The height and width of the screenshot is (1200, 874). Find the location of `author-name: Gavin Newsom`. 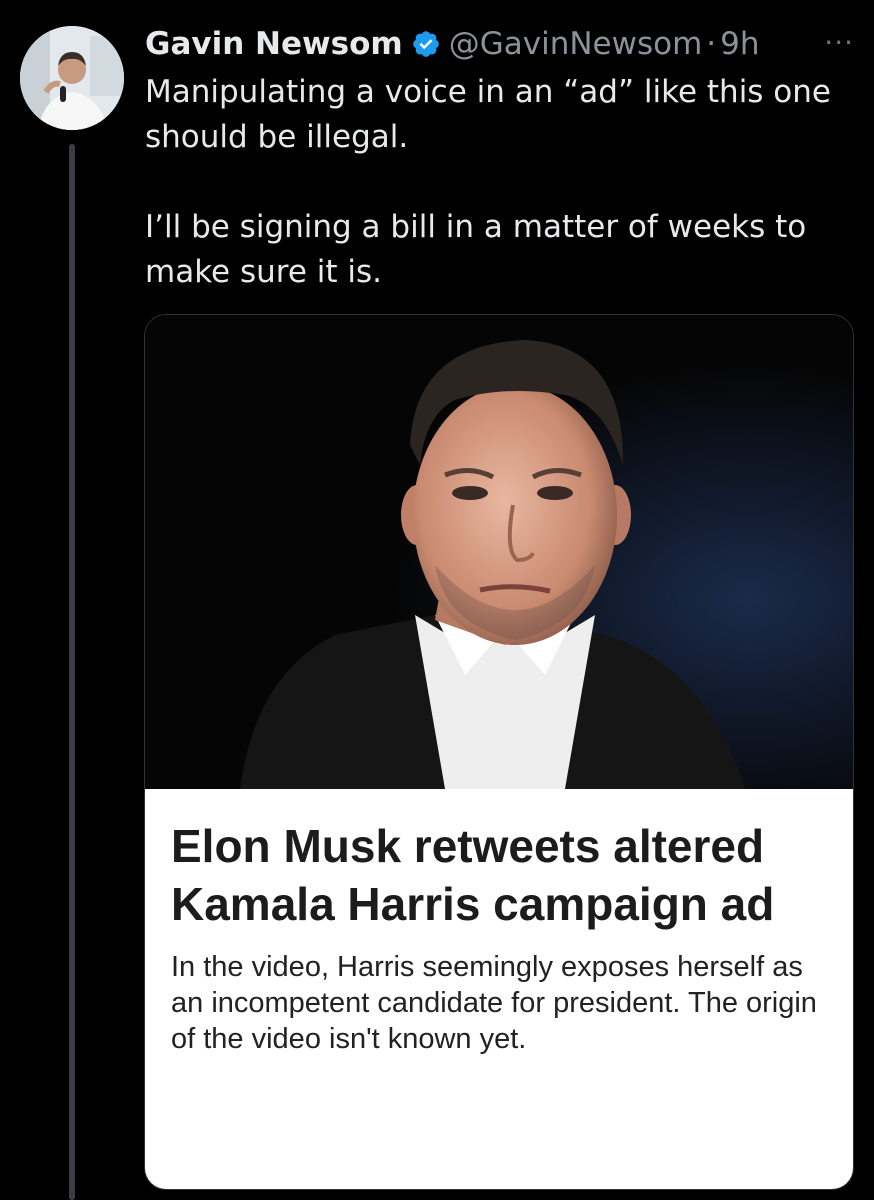

author-name: Gavin Newsom is located at coordinates (274, 44).